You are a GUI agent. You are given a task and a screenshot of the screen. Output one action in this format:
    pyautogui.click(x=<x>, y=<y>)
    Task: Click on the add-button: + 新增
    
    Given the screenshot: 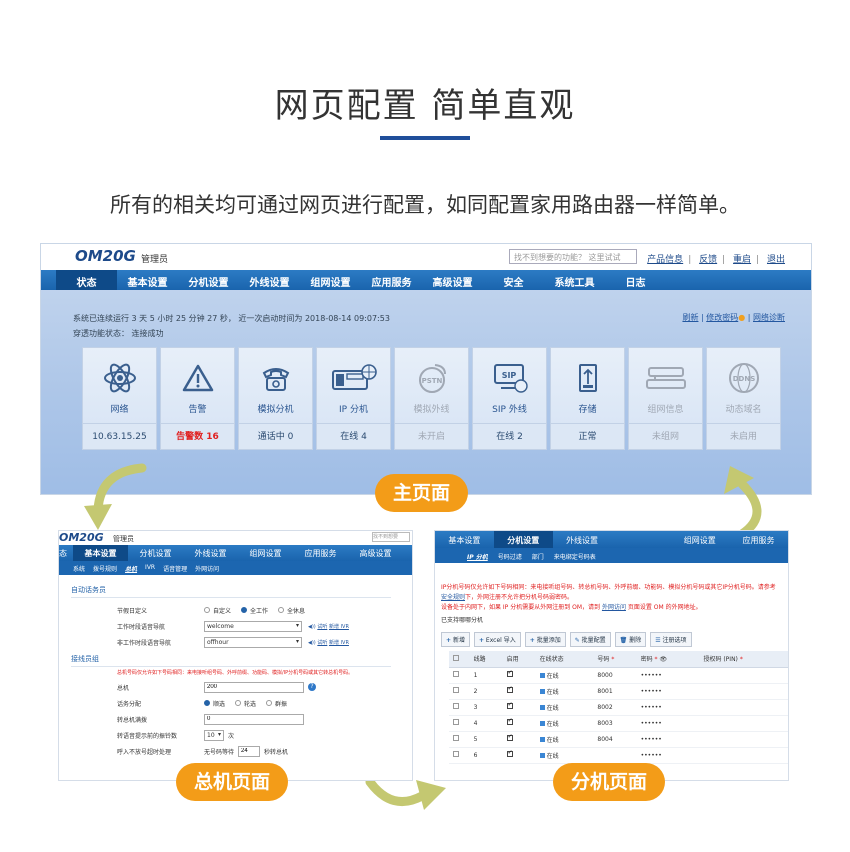 What is the action you would take?
    pyautogui.click(x=455, y=639)
    